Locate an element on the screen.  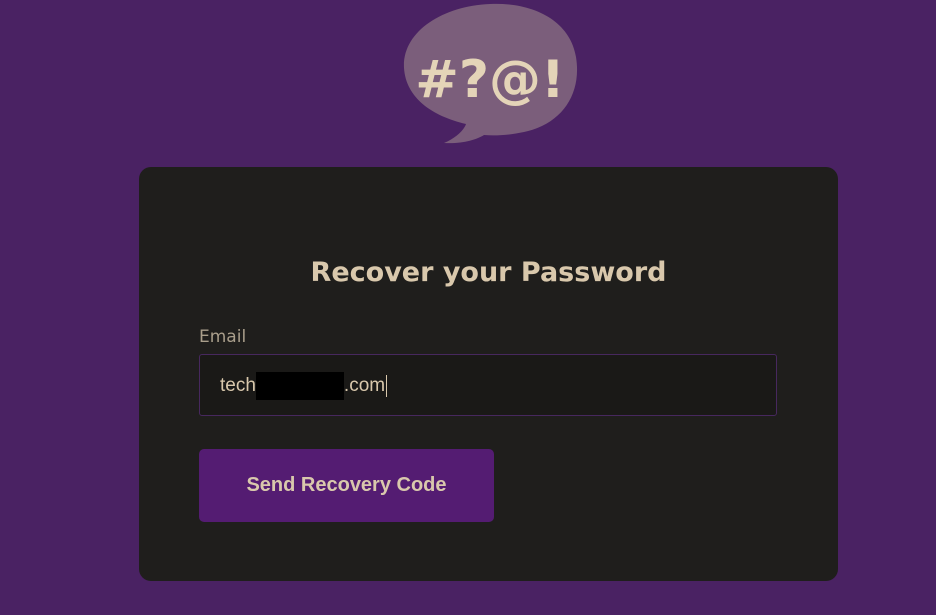
send-recovery-code-button: Send Recovery Code is located at coordinates (346, 485).